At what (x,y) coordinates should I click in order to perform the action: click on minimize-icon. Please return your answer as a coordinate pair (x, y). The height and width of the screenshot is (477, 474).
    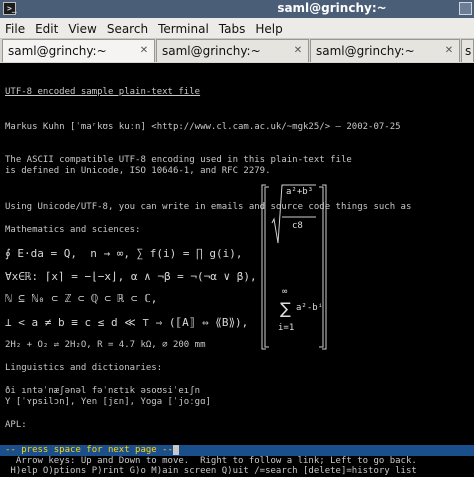
    Looking at the image, I should click on (465, 8).